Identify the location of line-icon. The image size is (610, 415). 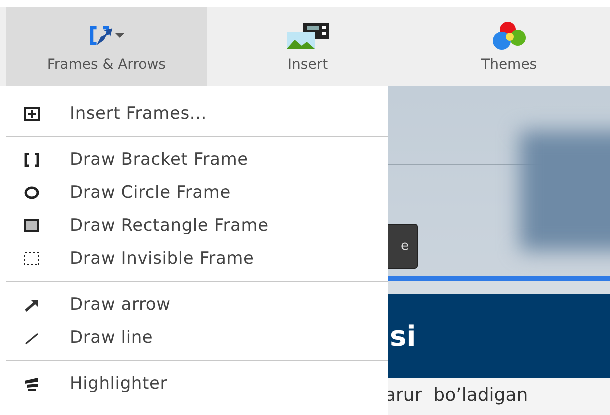
(32, 337).